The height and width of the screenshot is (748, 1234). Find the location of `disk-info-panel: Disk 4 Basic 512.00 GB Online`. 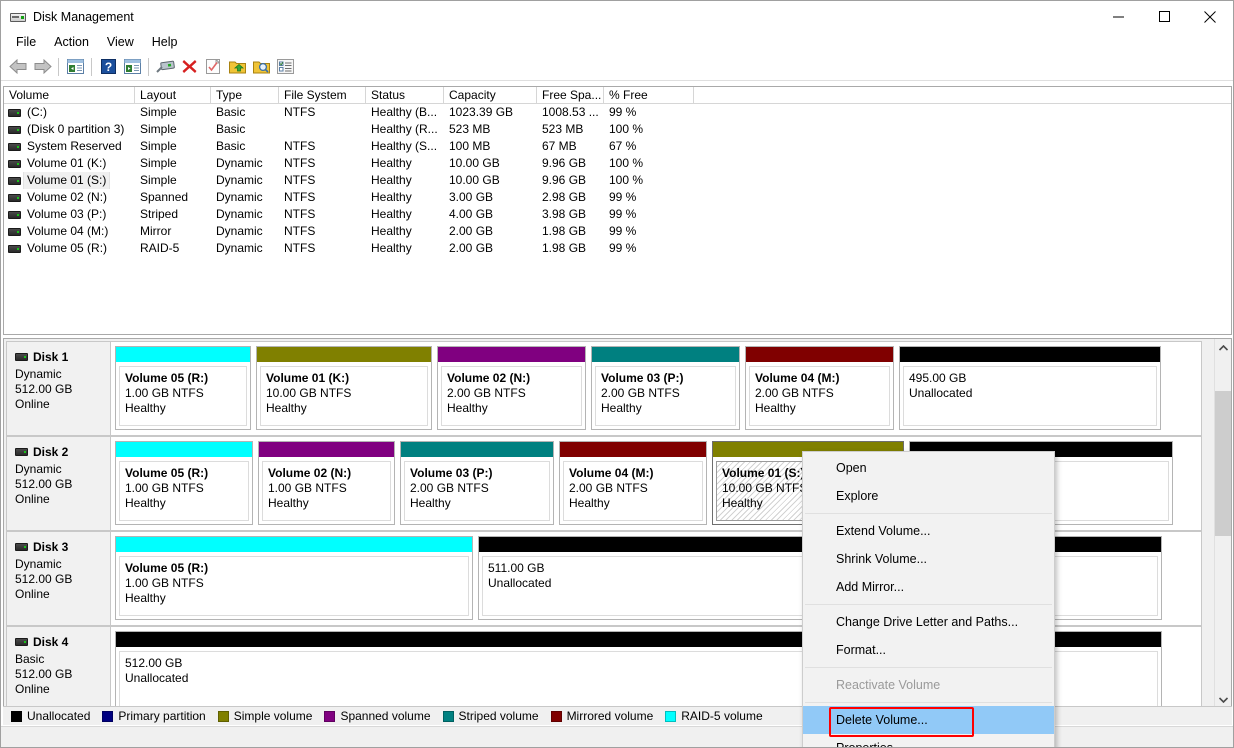

disk-info-panel: Disk 4 Basic 512.00 GB Online is located at coordinates (59, 667).